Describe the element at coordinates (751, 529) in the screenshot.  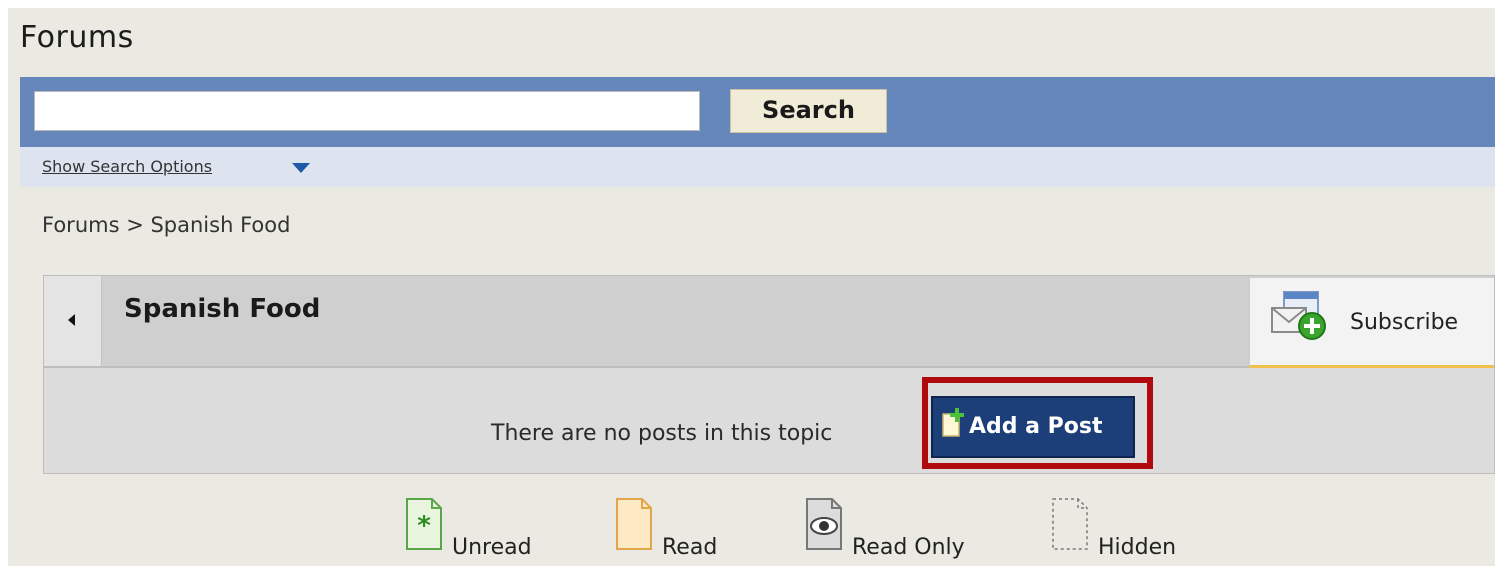
I see `legend: * Unread Read Read Only Hidden` at that location.